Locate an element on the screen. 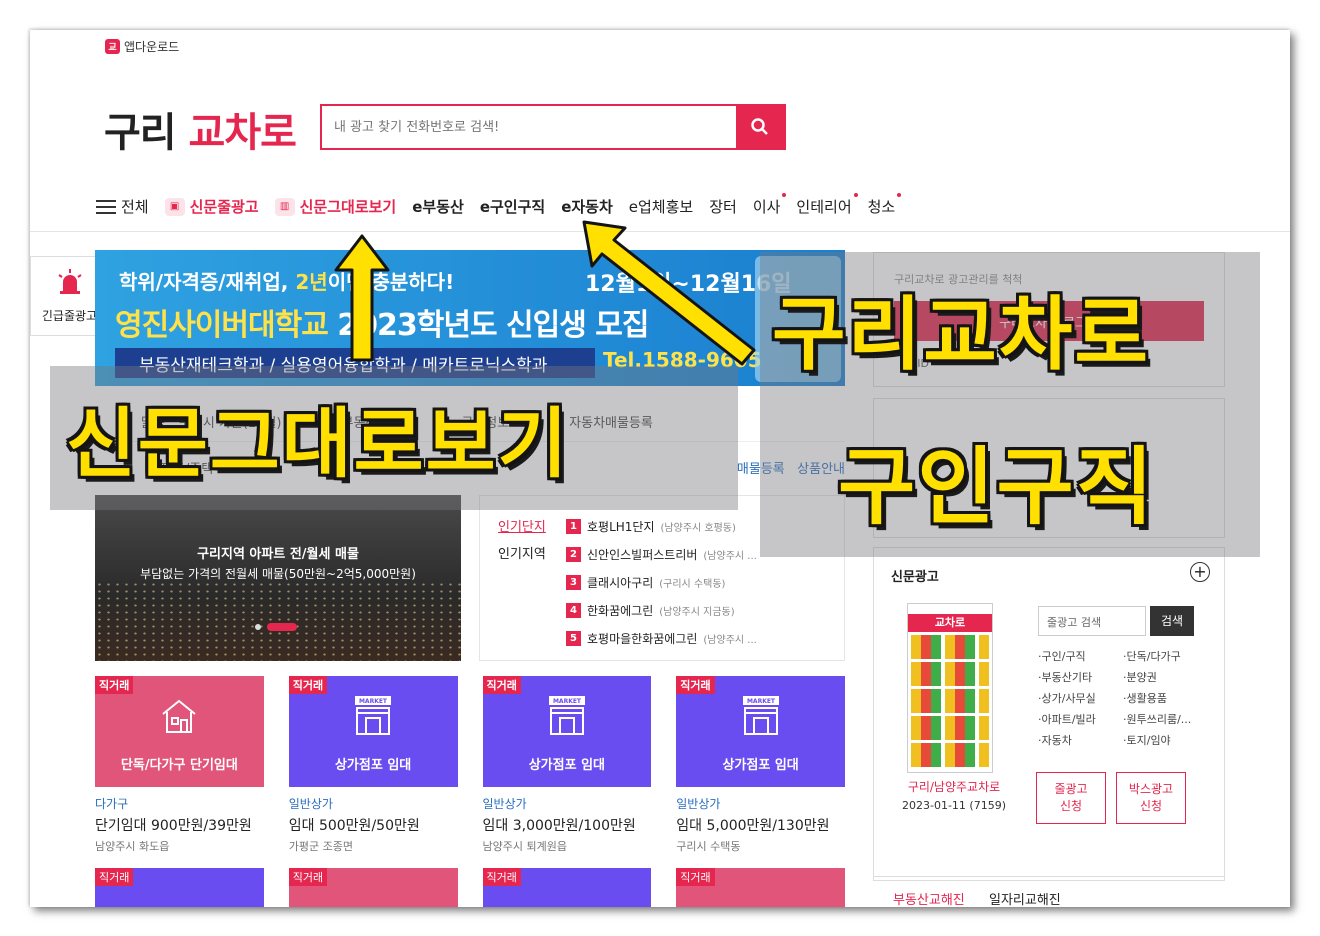  site-logo: 구리 교차로 is located at coordinates (200, 129).